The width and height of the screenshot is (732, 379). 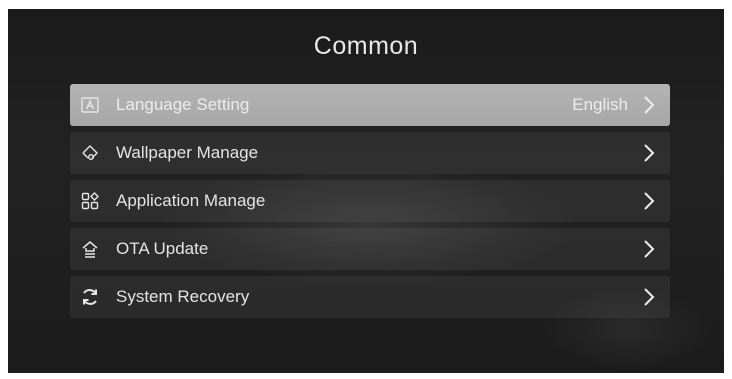 I want to click on menu-item-language-setting: Language Setting English, so click(x=370, y=105).